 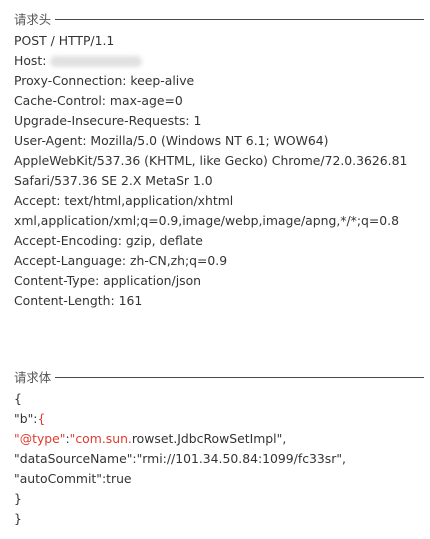 What do you see at coordinates (121, 260) in the screenshot?
I see `accept-language-header: Accept-Language: zh-CN,zh;q=0.9` at bounding box center [121, 260].